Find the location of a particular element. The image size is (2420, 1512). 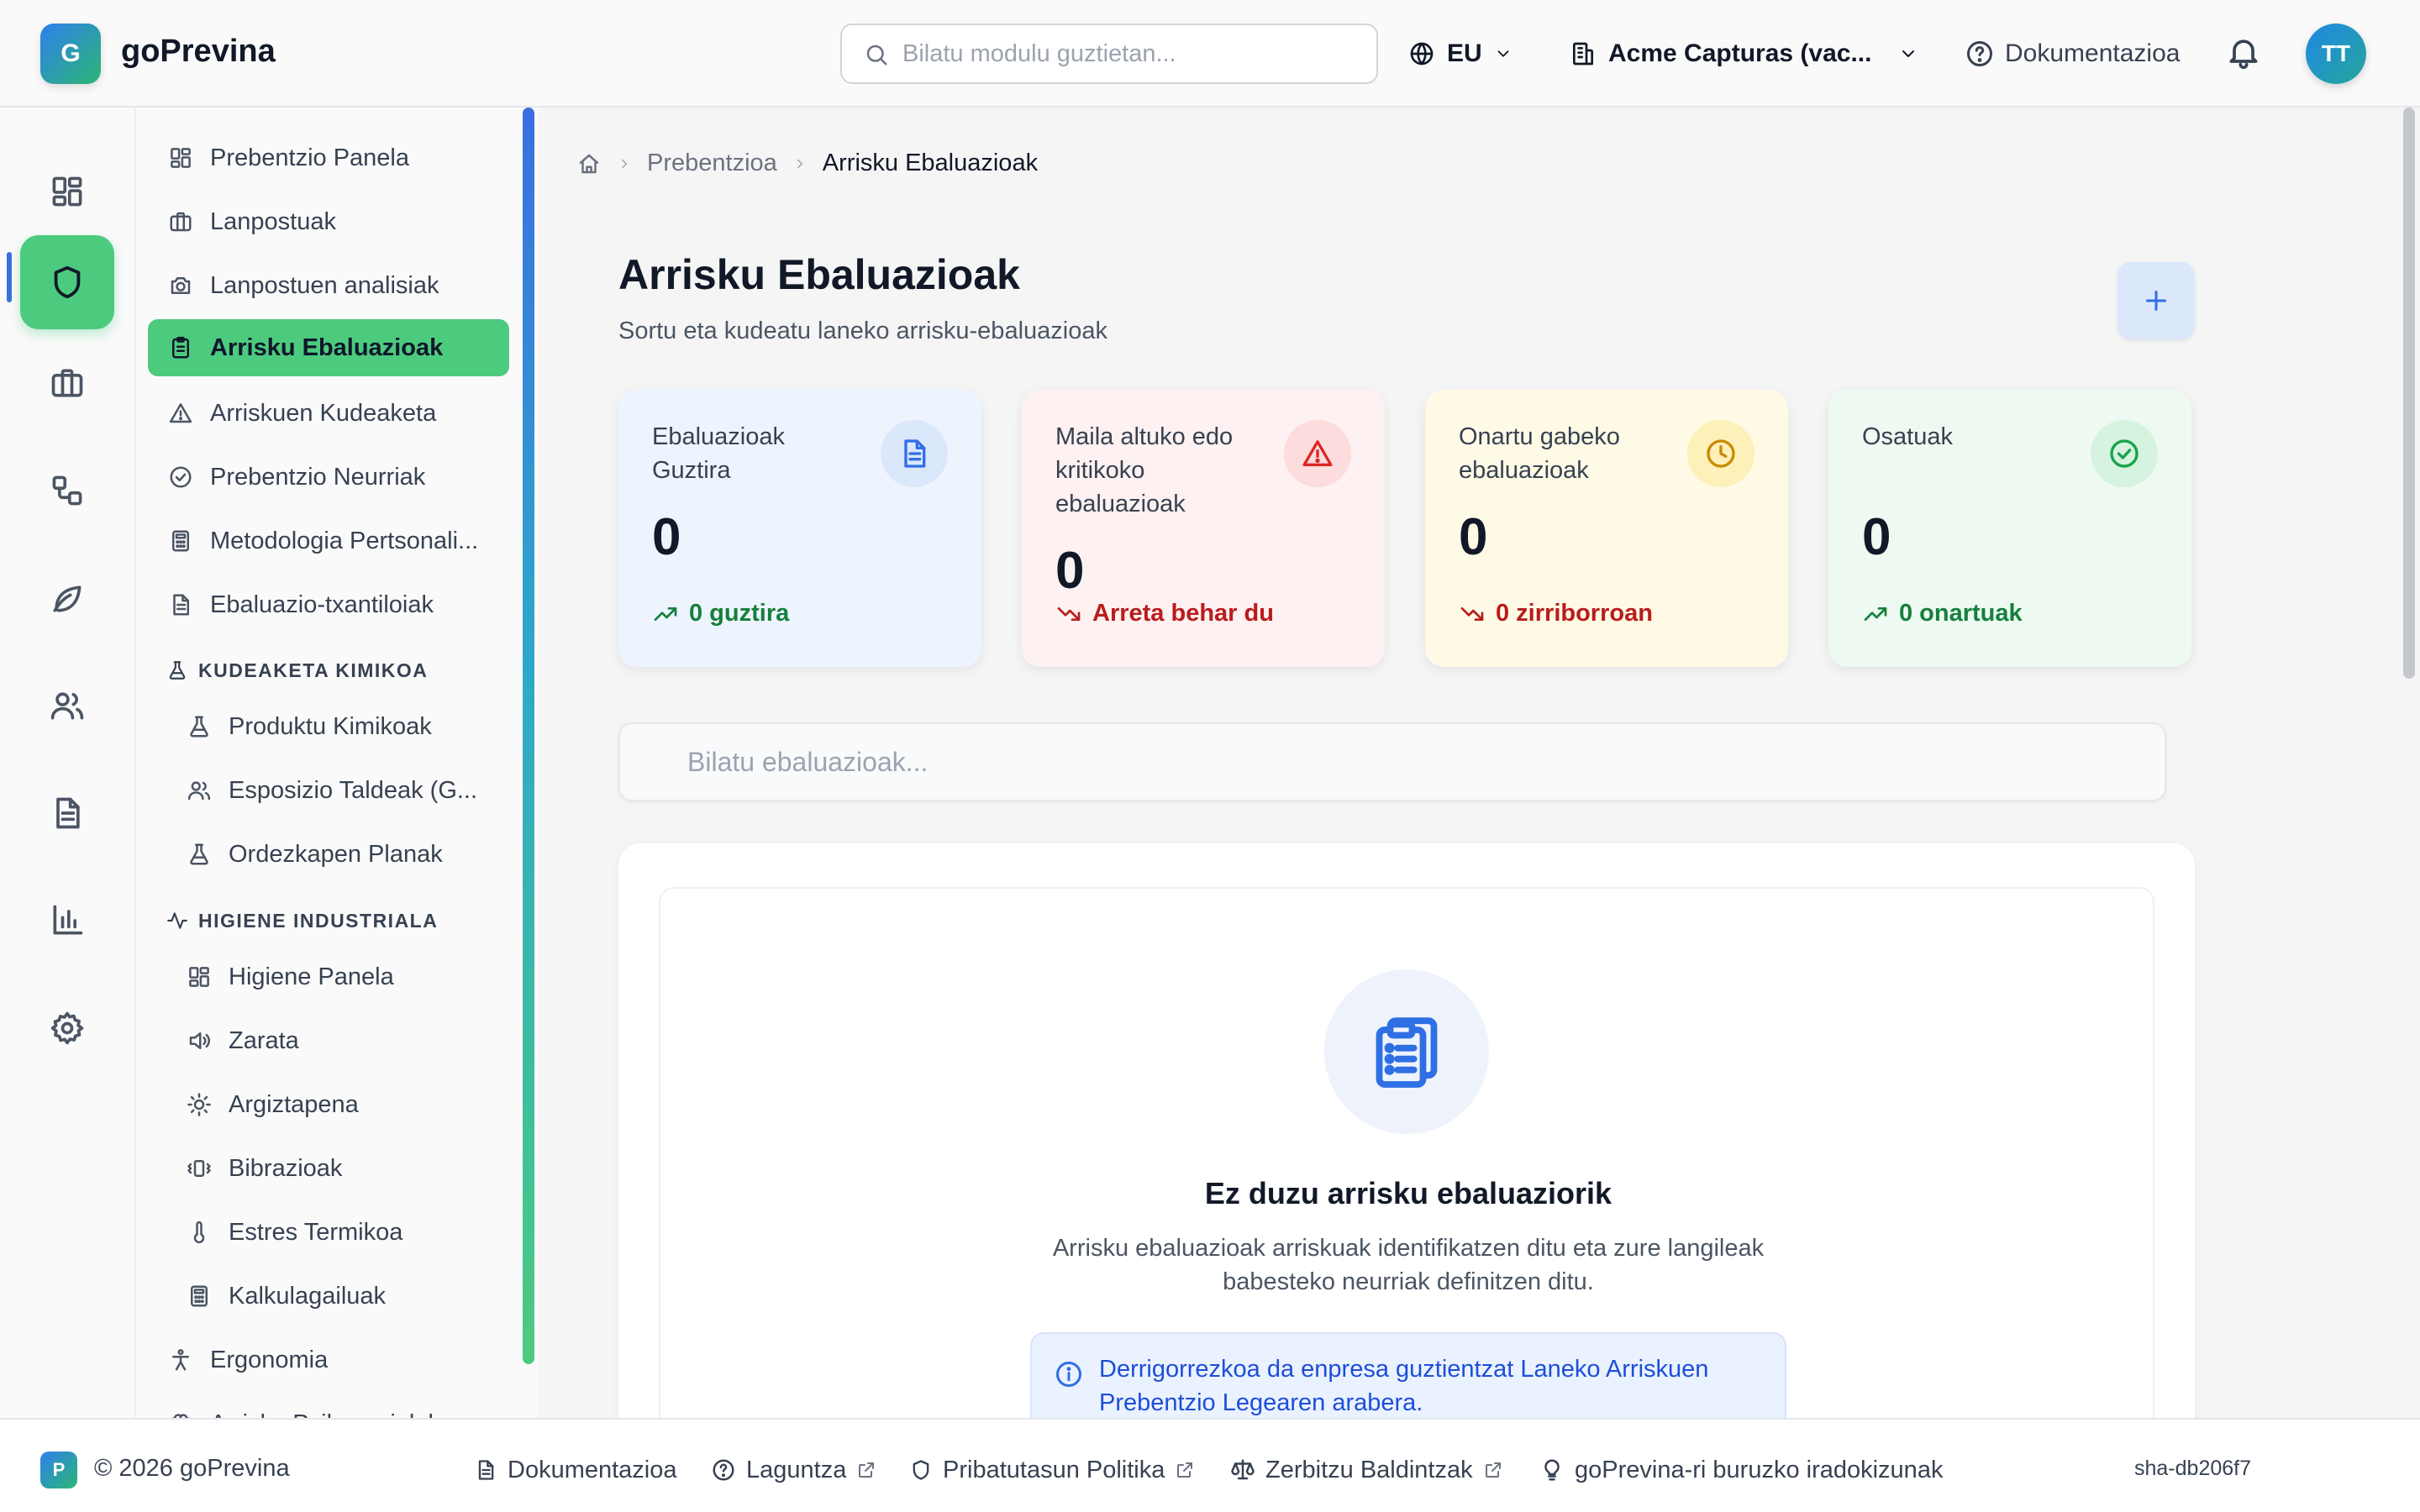

sidebar-item-lighting: Argiztapena is located at coordinates (346, 1104).